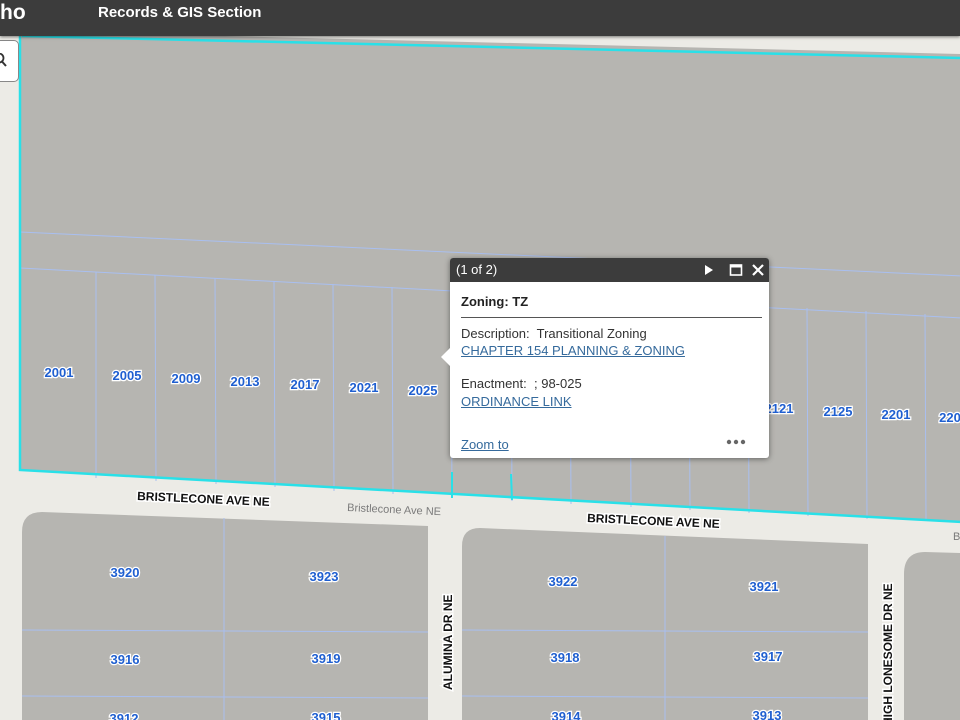 The image size is (960, 720). What do you see at coordinates (567, 714) in the screenshot?
I see `address-label: 3914` at bounding box center [567, 714].